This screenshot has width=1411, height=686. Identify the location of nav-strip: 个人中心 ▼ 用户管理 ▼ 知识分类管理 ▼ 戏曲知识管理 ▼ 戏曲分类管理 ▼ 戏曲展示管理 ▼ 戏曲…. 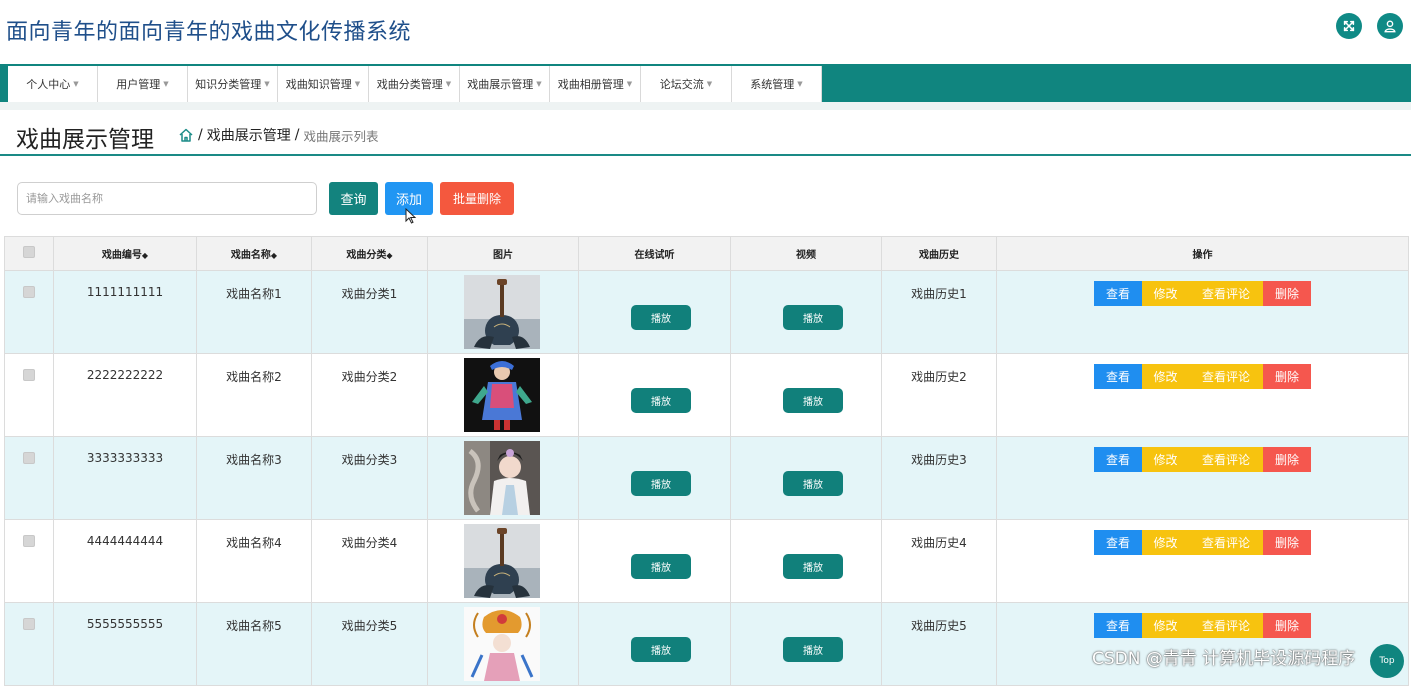
(415, 84).